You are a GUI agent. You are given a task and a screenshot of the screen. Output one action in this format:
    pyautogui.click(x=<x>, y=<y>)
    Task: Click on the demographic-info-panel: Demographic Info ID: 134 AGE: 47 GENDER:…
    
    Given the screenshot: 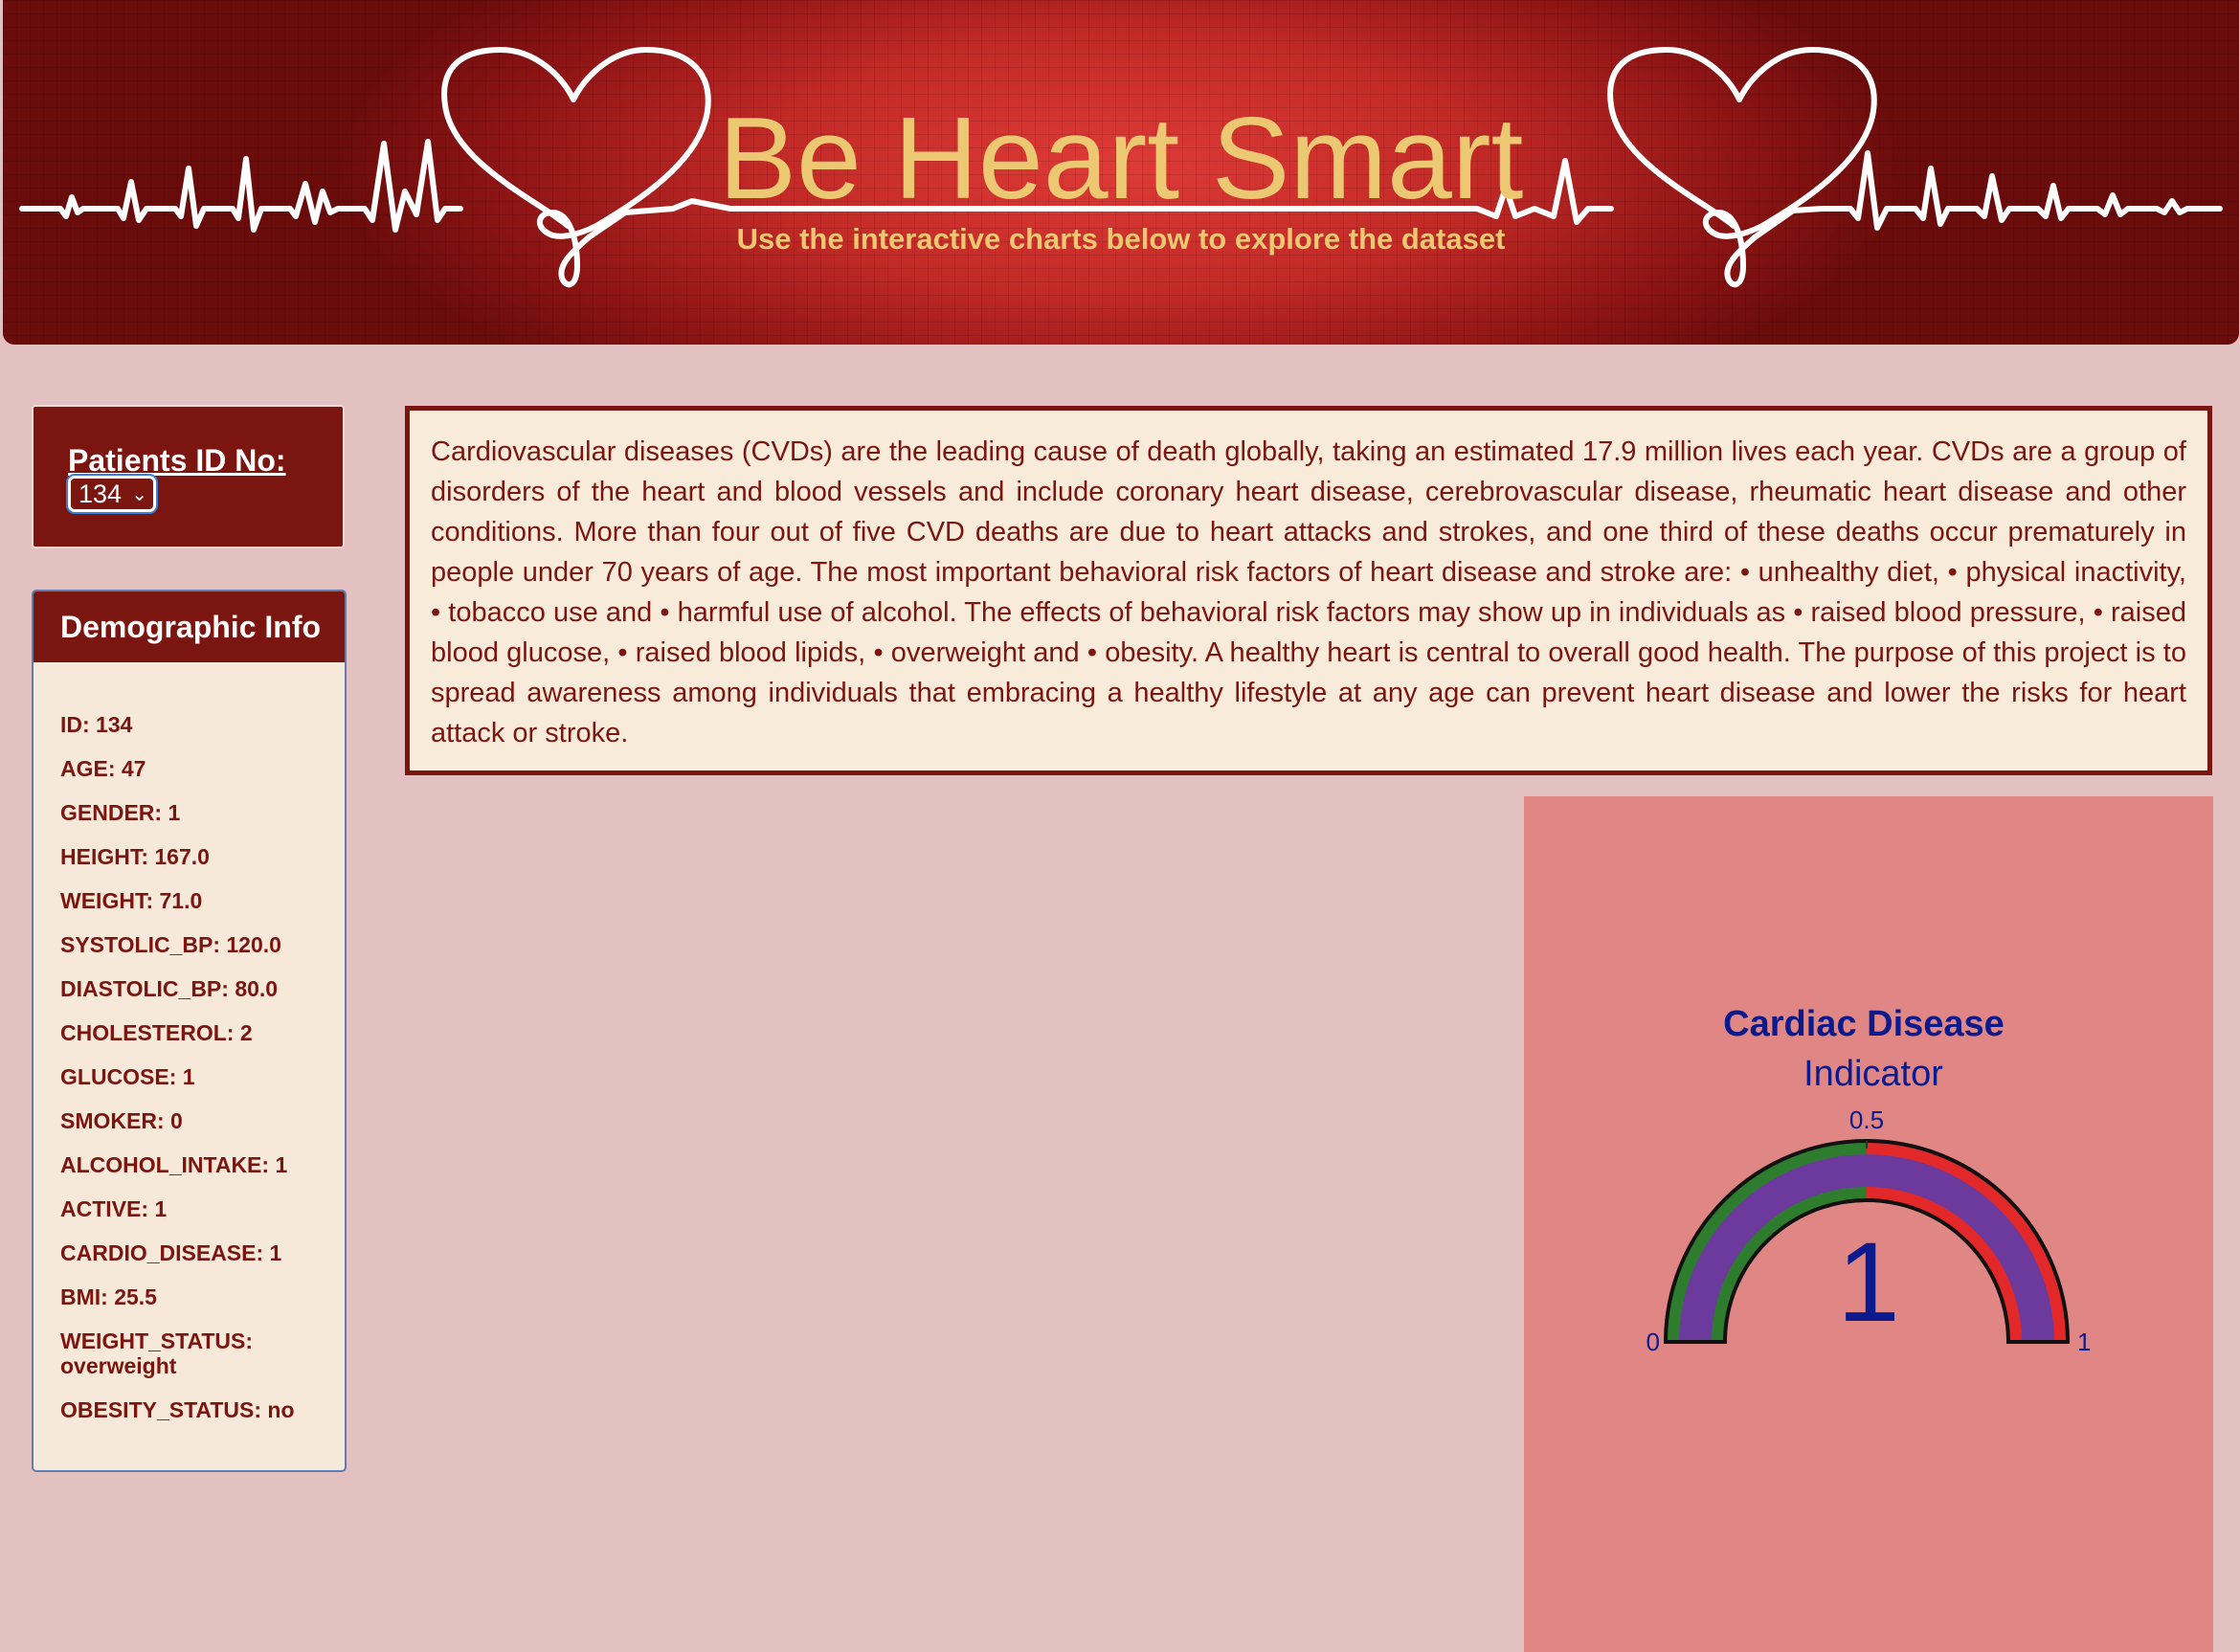 What is the action you would take?
    pyautogui.click(x=190, y=1031)
    